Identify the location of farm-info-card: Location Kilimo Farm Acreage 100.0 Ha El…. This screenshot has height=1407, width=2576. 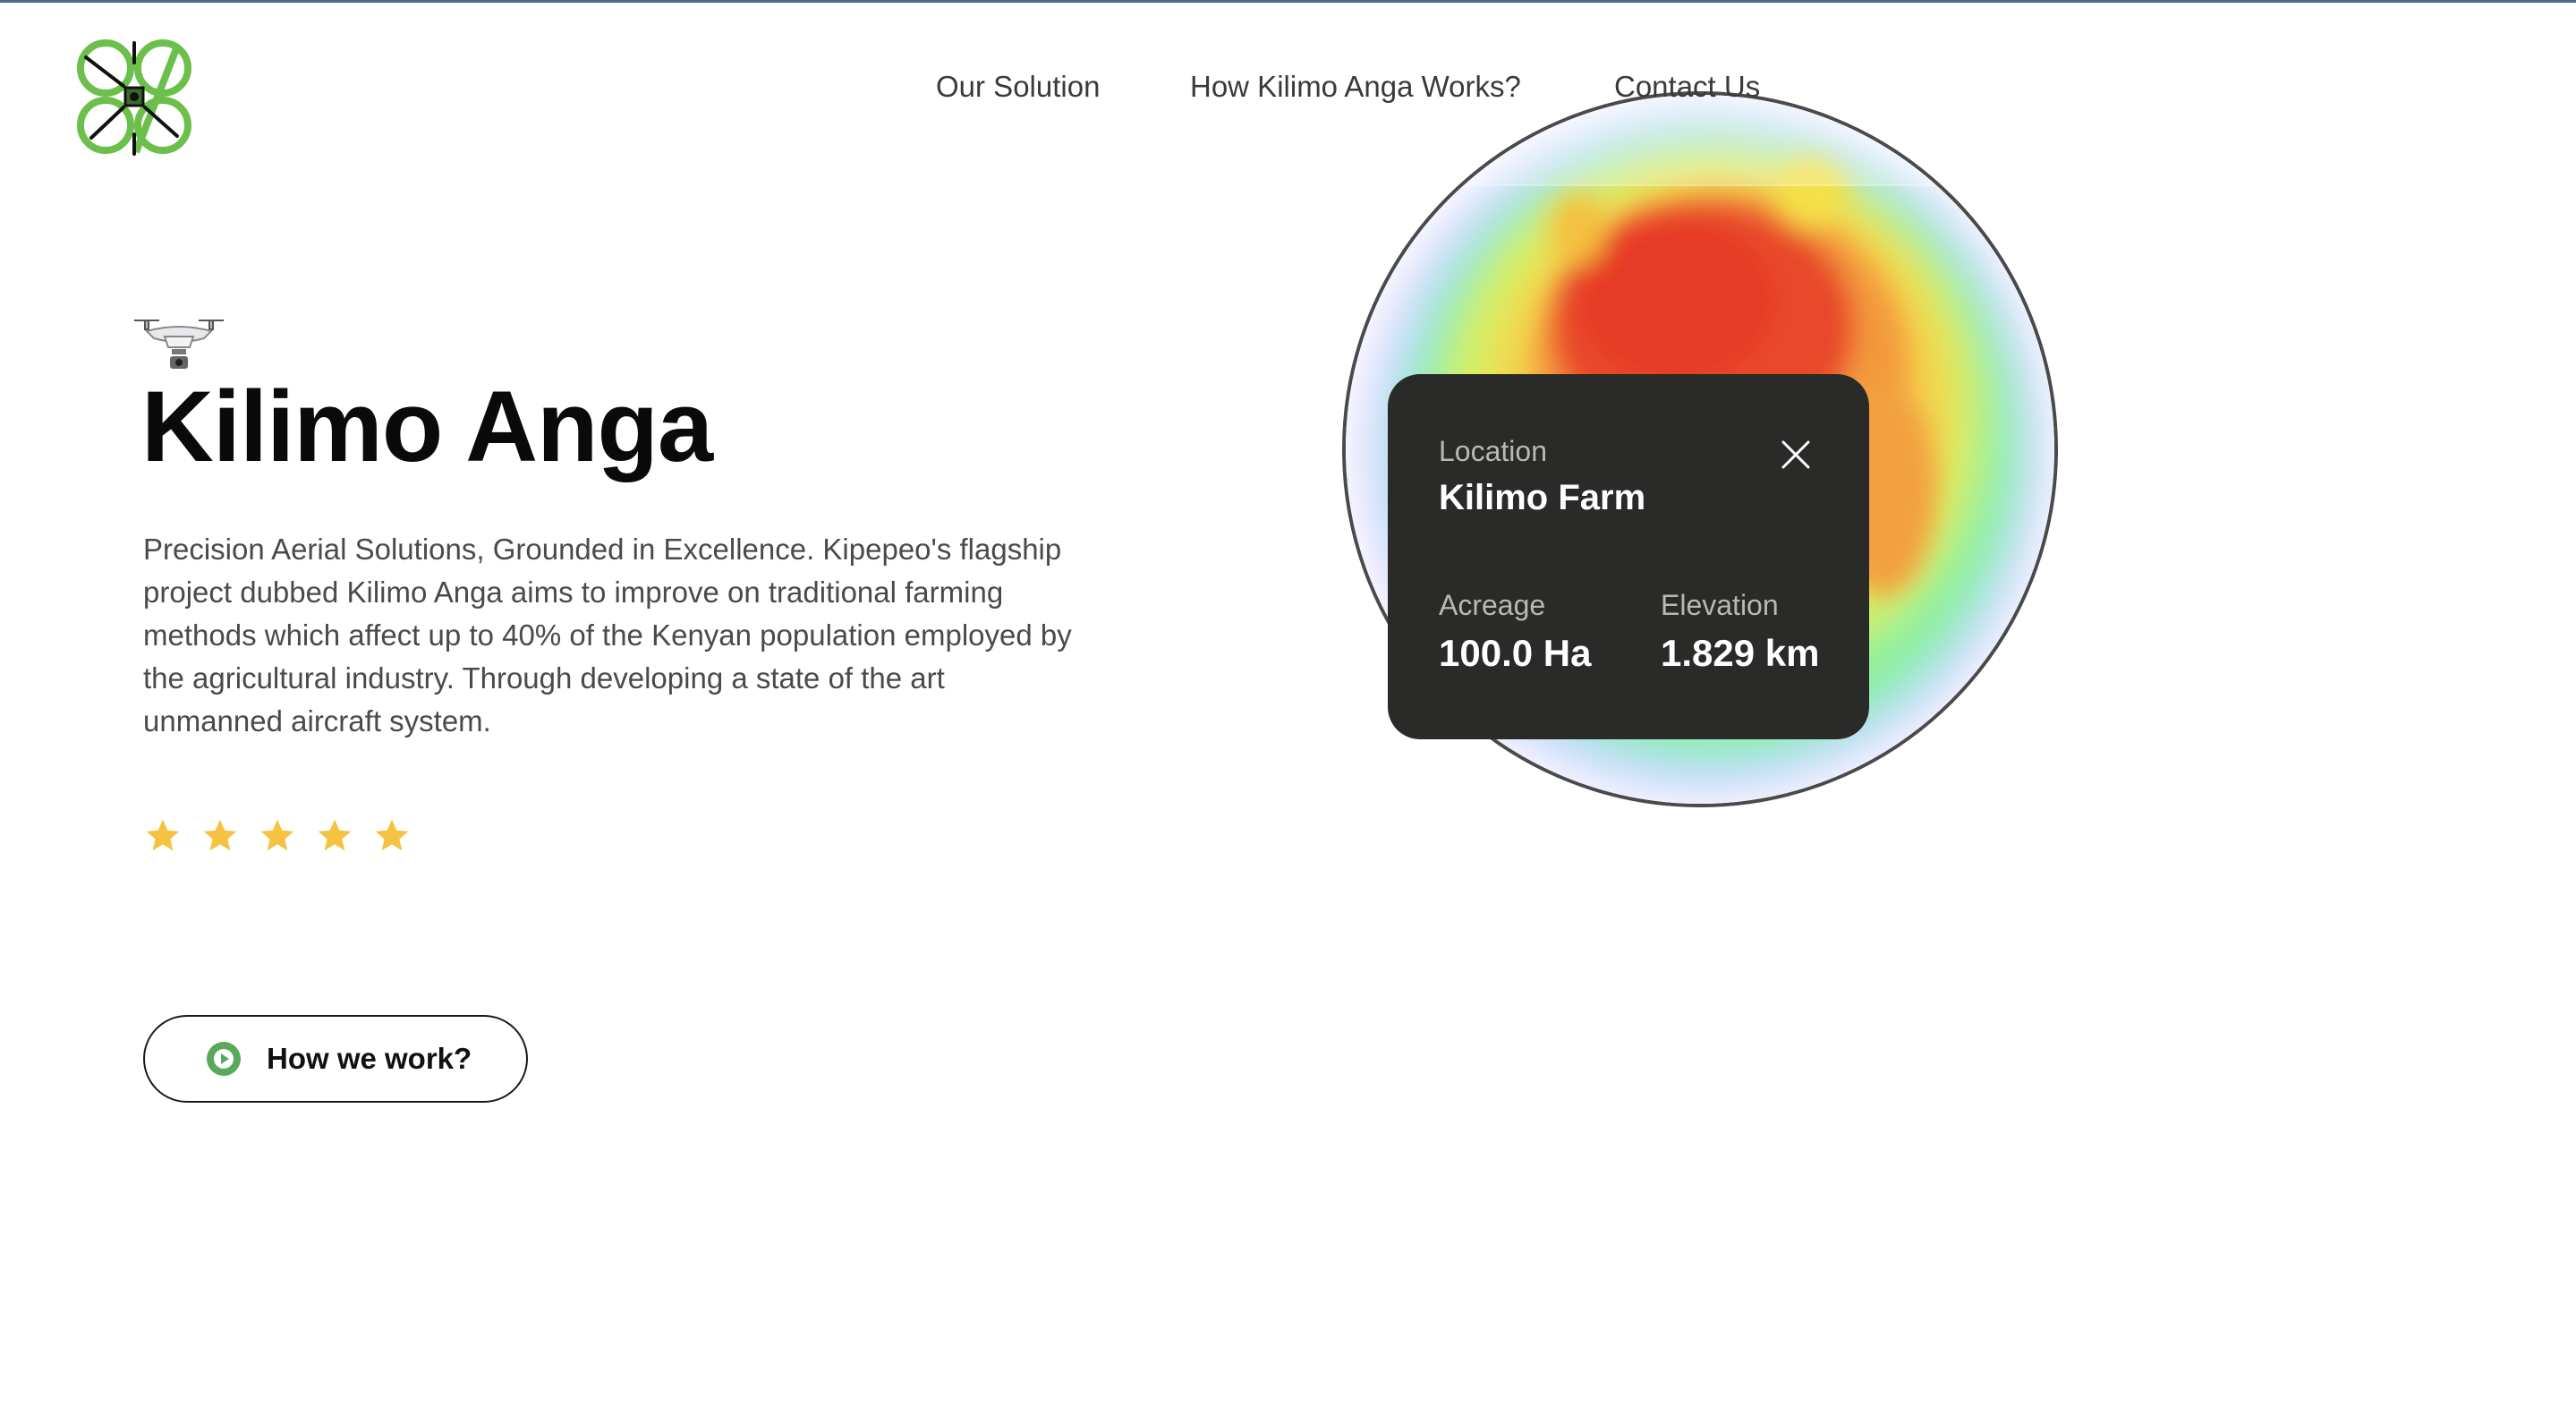
(1628, 556).